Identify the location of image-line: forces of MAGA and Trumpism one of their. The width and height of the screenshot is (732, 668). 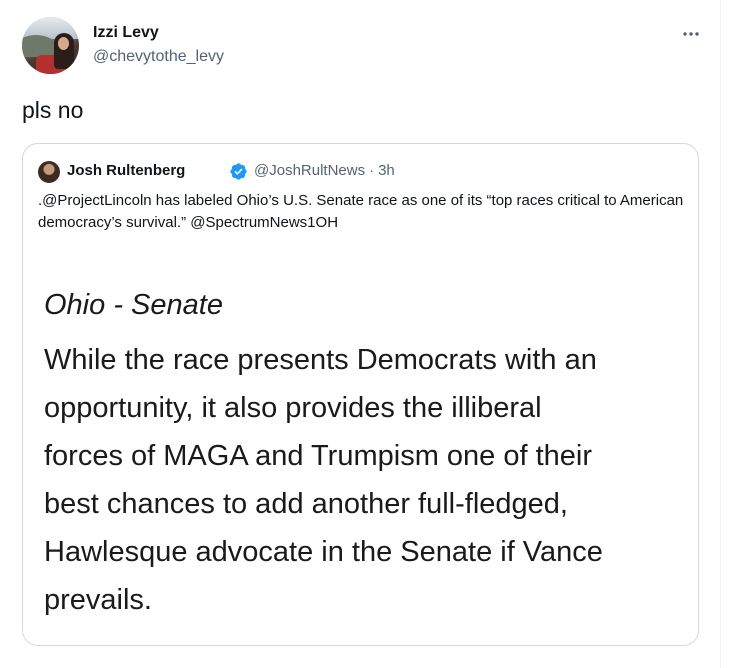
(318, 456).